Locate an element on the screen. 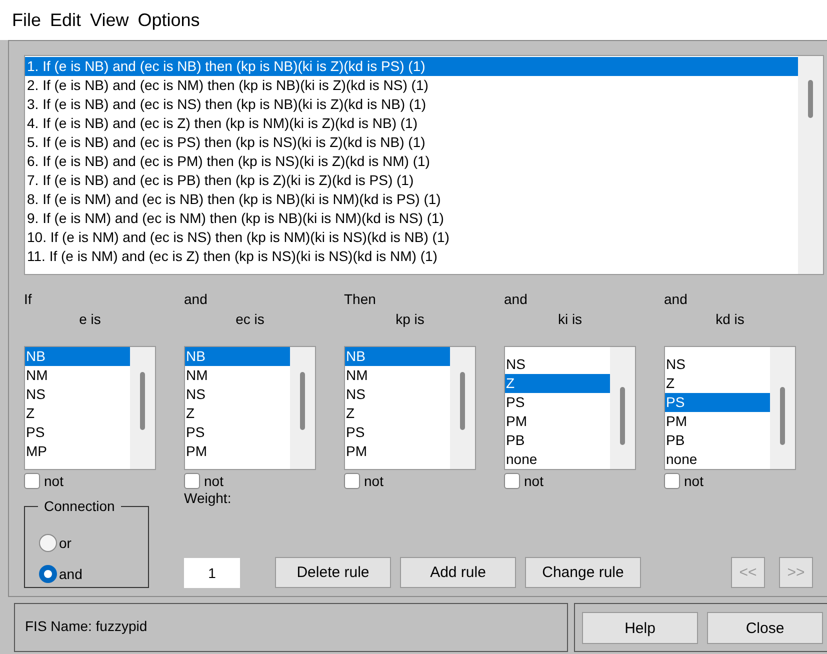 The width and height of the screenshot is (827, 654). weight-label: Weight: is located at coordinates (208, 498).